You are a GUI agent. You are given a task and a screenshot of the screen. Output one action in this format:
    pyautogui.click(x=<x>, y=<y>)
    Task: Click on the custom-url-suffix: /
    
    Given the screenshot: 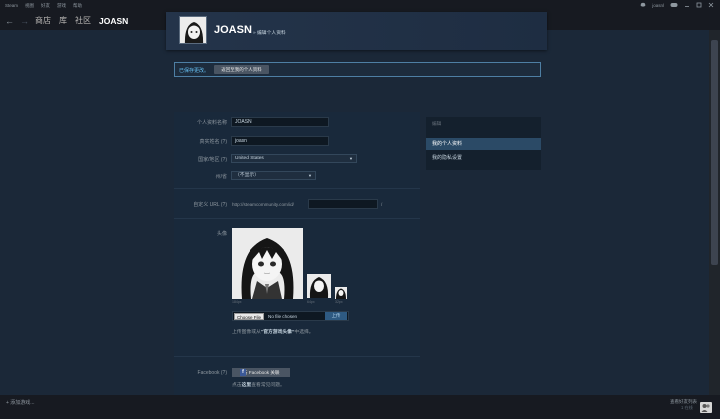 What is the action you would take?
    pyautogui.click(x=382, y=204)
    